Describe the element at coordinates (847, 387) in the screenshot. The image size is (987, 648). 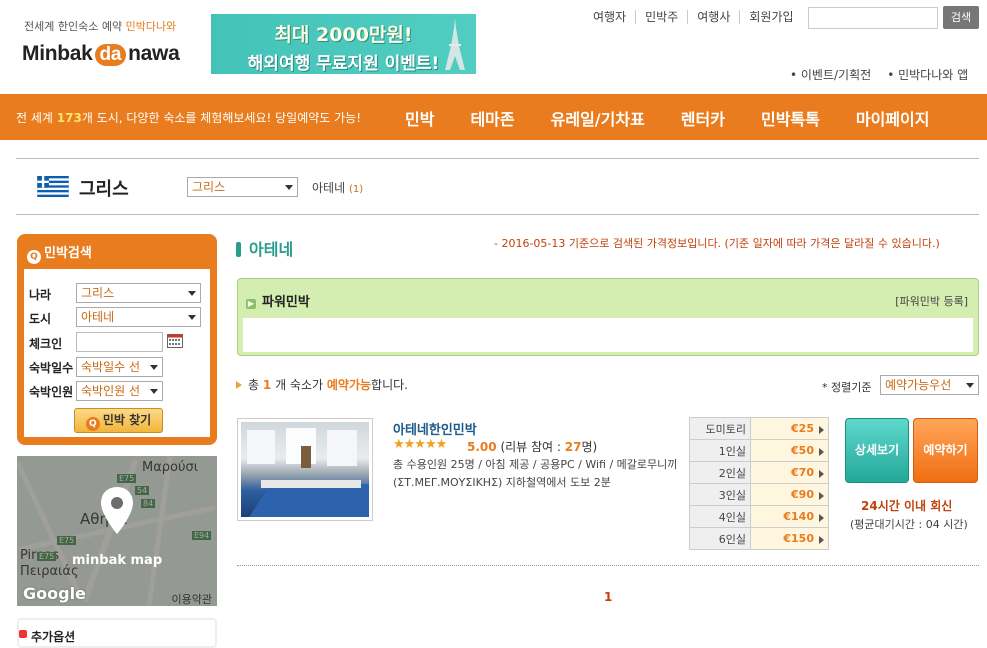
I see `sort-label: * 정렬기준` at that location.